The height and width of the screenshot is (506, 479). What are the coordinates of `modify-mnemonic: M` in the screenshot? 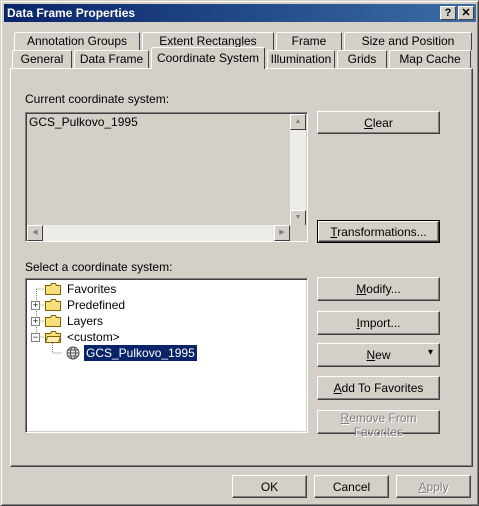 It's located at (361, 289).